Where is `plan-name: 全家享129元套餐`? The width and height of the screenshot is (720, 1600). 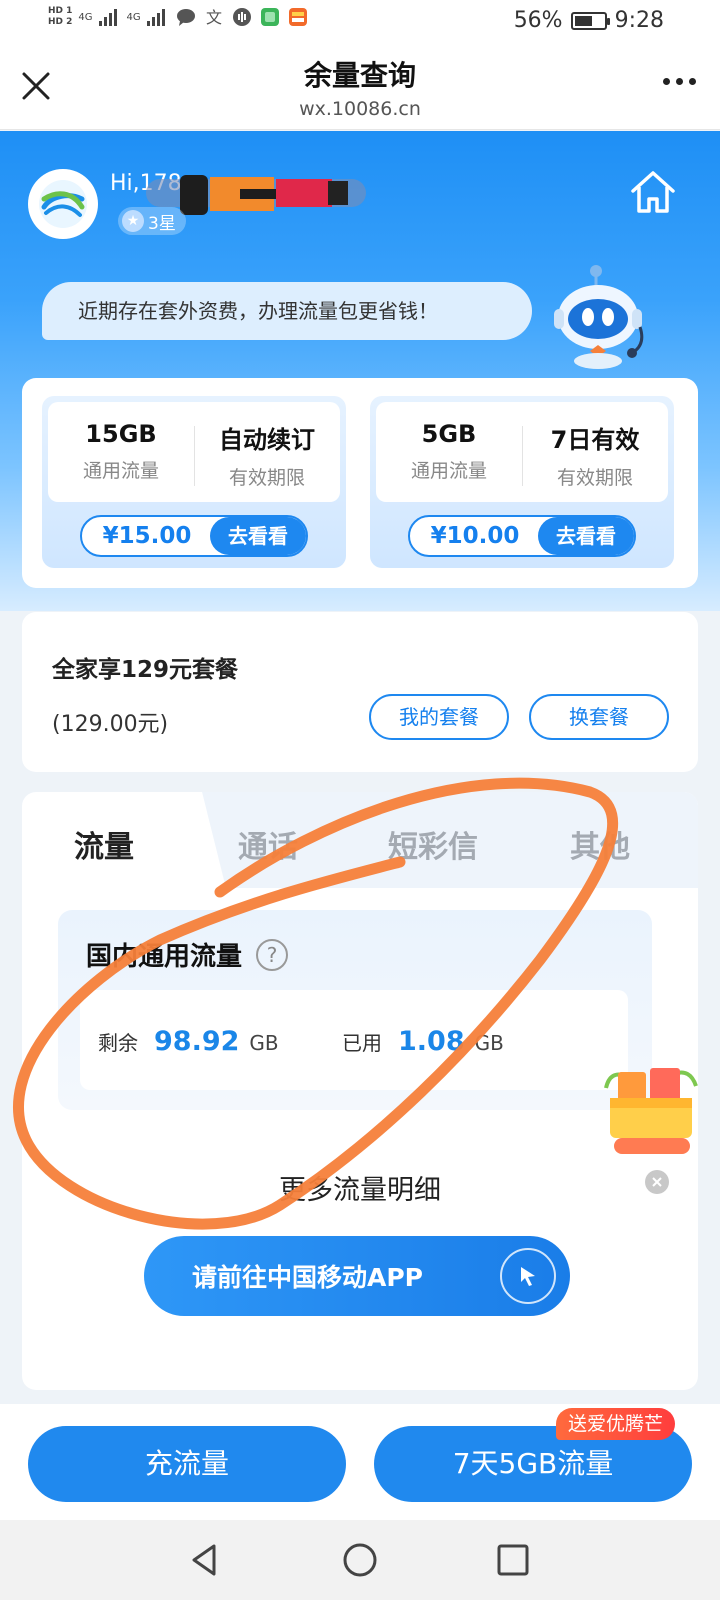
plan-name: 全家享129元套餐 is located at coordinates (145, 670).